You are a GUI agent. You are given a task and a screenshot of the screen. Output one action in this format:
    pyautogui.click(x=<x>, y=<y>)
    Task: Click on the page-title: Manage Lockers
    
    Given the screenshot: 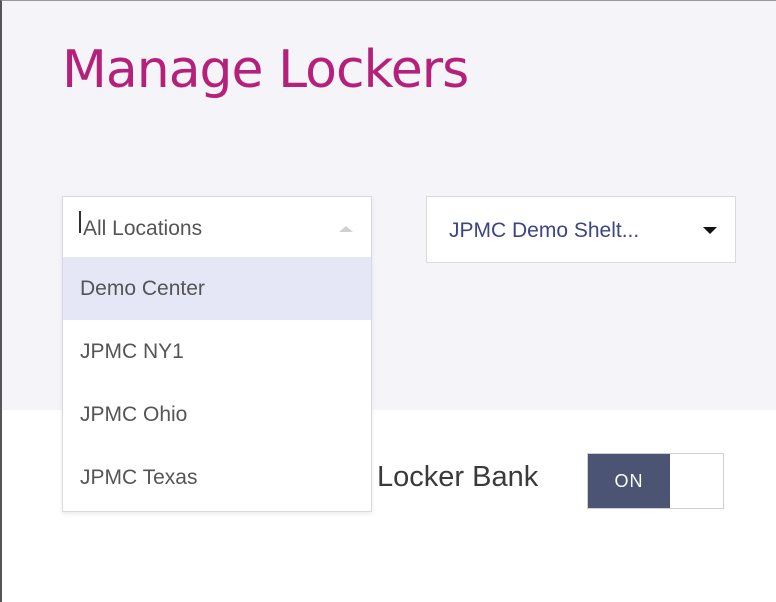 What is the action you would take?
    pyautogui.click(x=265, y=70)
    